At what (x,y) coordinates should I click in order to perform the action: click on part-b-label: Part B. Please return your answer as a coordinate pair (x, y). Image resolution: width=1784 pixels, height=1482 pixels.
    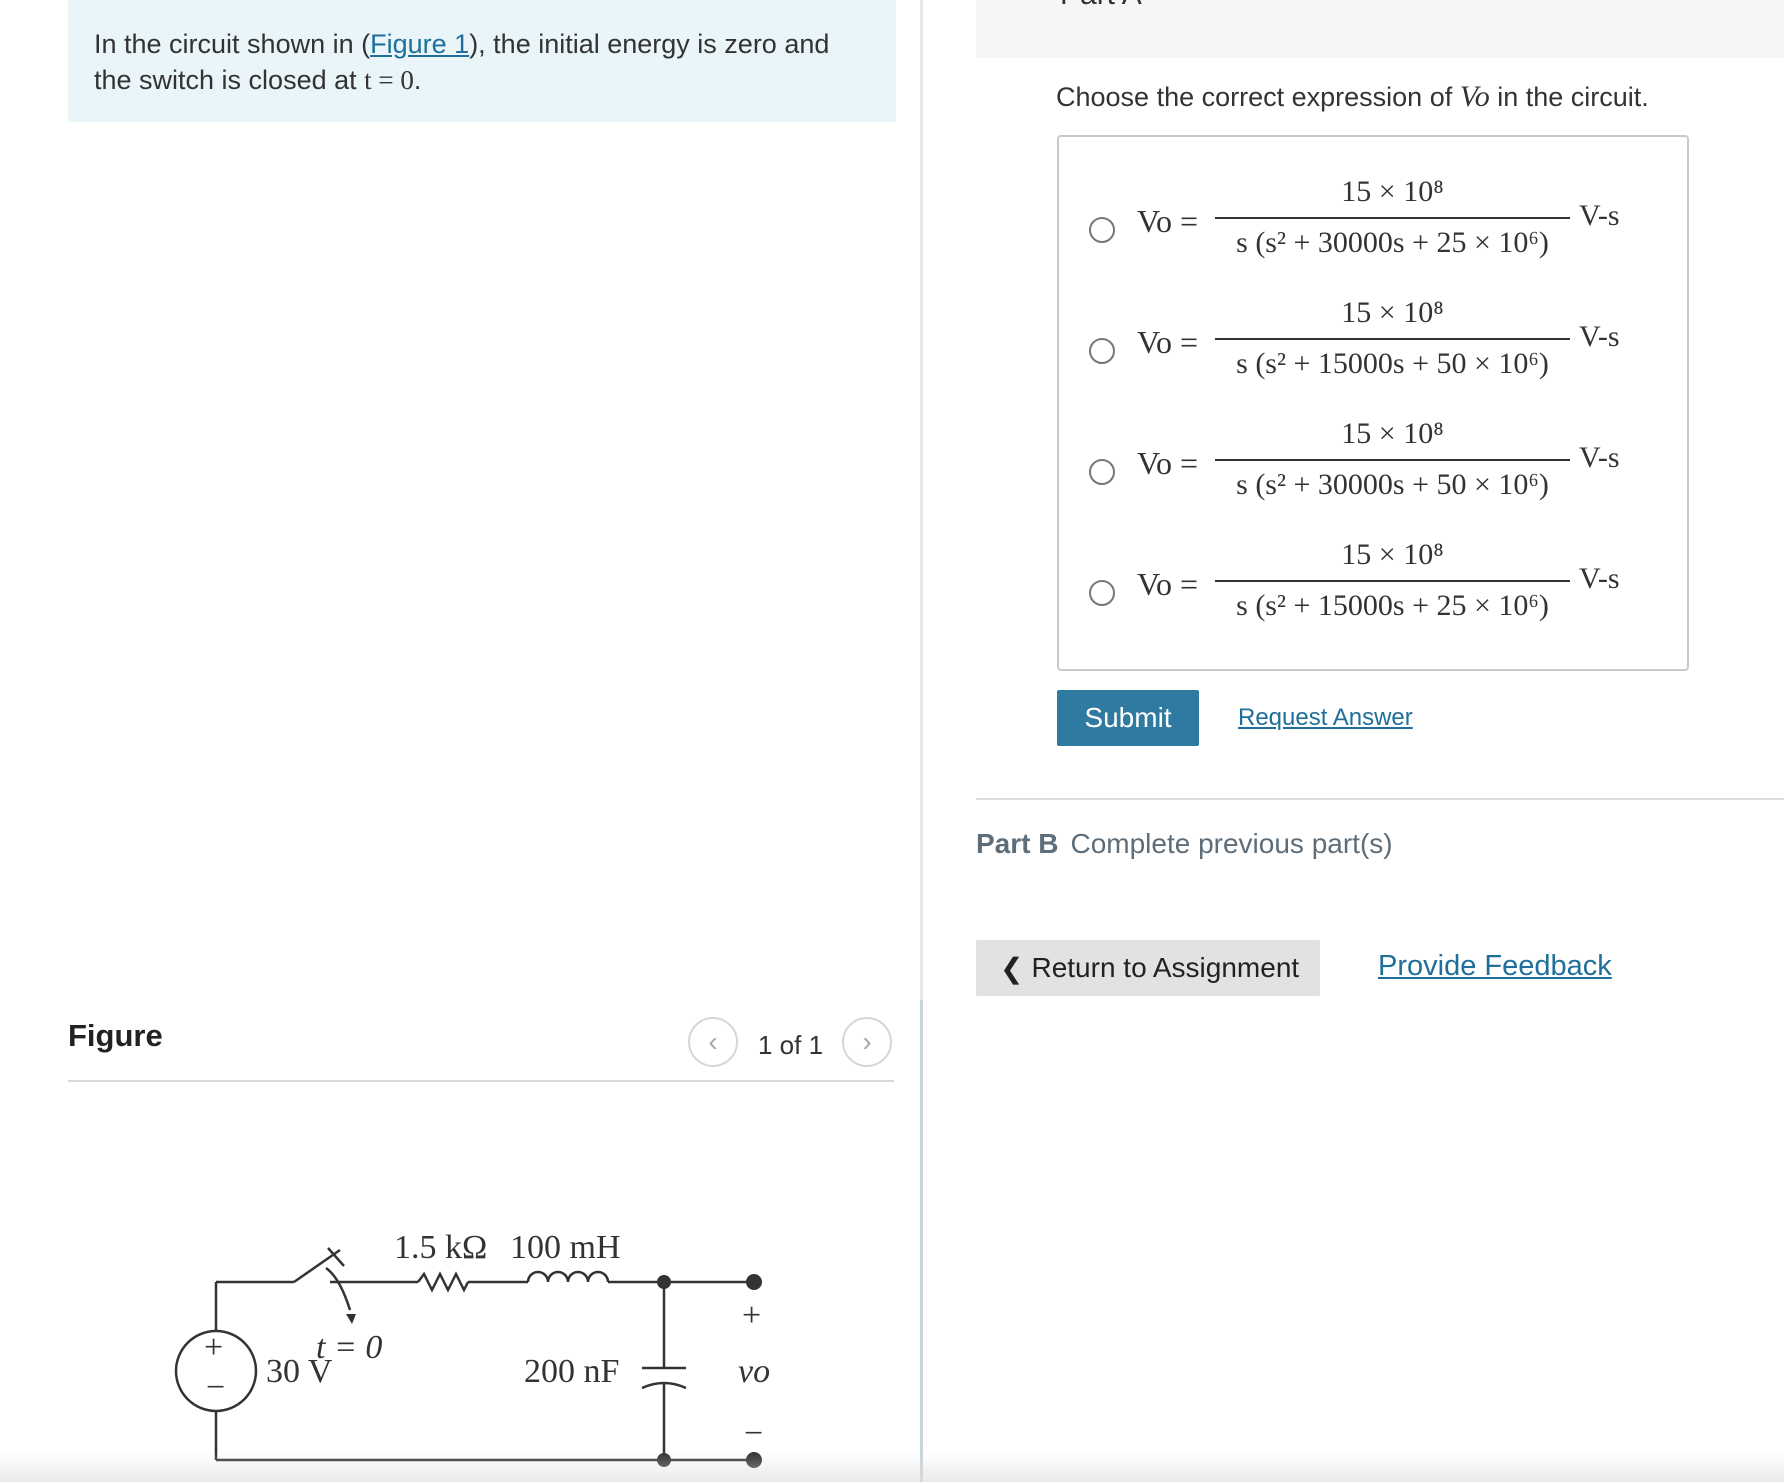
    Looking at the image, I should click on (1017, 843).